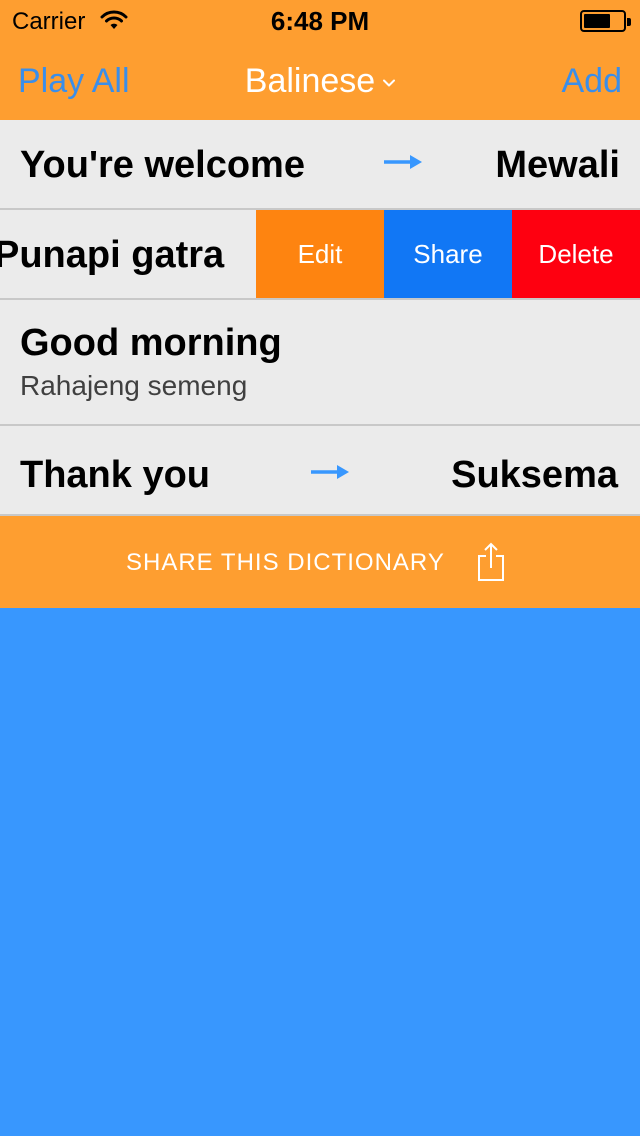 The height and width of the screenshot is (1136, 640). Describe the element at coordinates (592, 81) in the screenshot. I see `add-button: Add` at that location.